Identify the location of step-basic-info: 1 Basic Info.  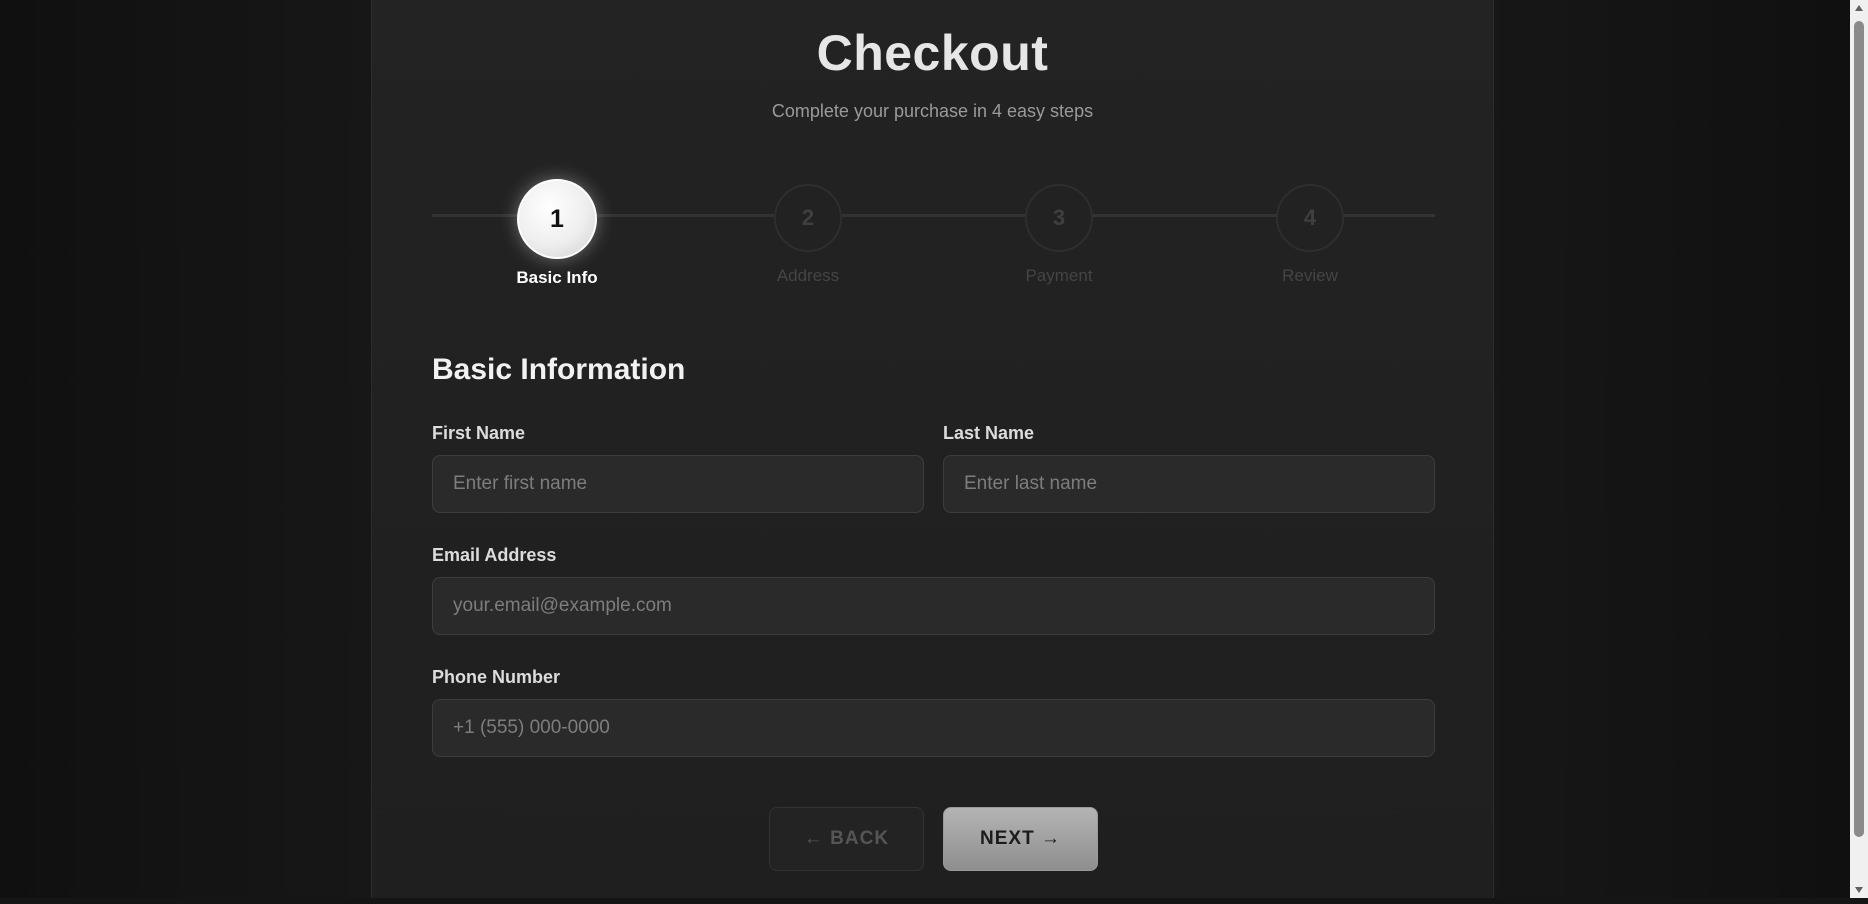
(557, 231).